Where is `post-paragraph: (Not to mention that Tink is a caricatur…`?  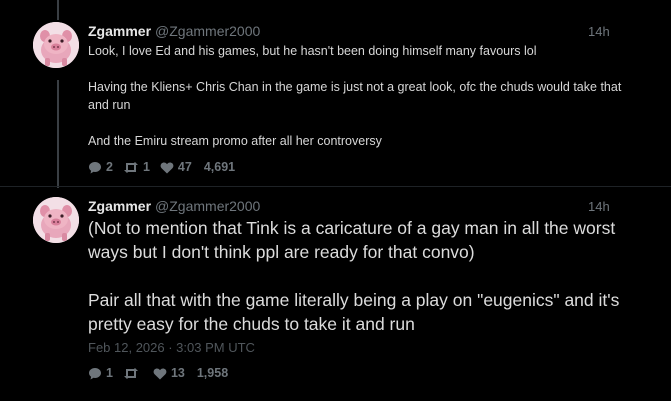 post-paragraph: (Not to mention that Tink is a caricatur… is located at coordinates (352, 240).